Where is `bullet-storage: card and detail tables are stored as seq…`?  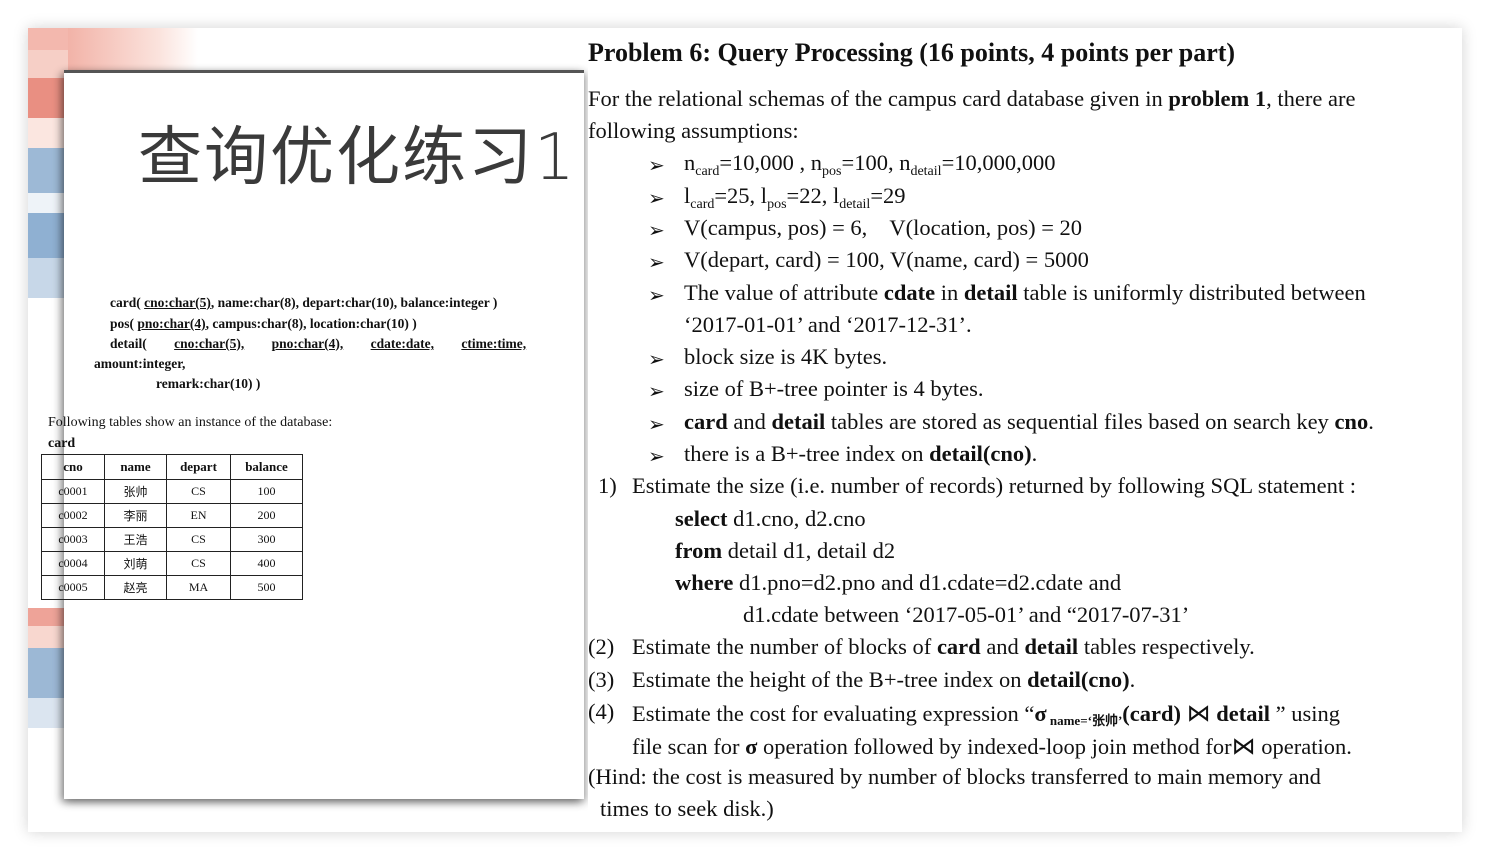
bullet-storage: card and detail tables are stored as seq… is located at coordinates (1029, 422).